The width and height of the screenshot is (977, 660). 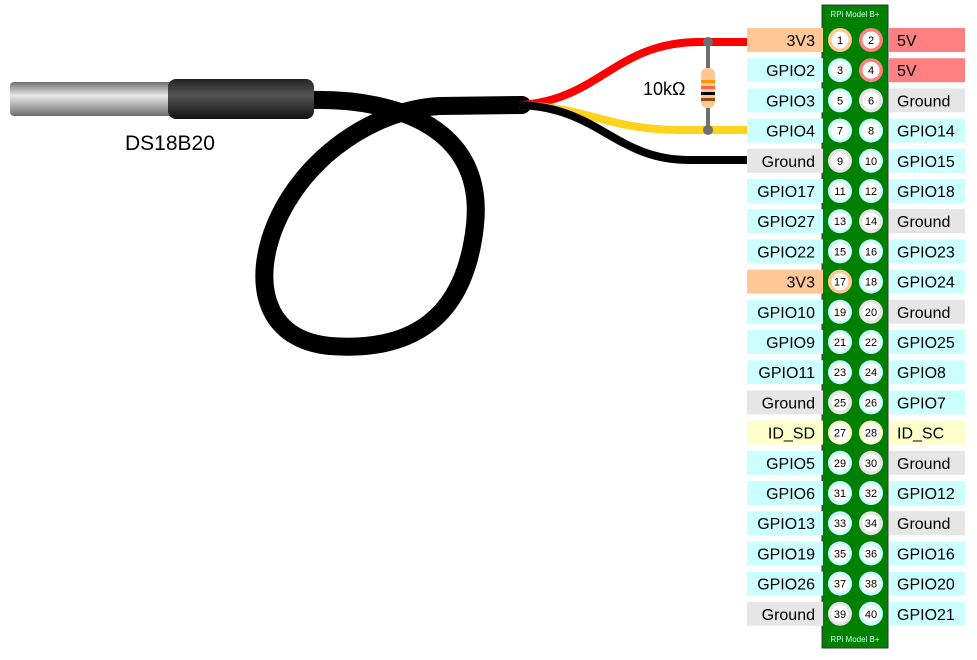 What do you see at coordinates (170, 143) in the screenshot?
I see `sensor-label: DS18B20` at bounding box center [170, 143].